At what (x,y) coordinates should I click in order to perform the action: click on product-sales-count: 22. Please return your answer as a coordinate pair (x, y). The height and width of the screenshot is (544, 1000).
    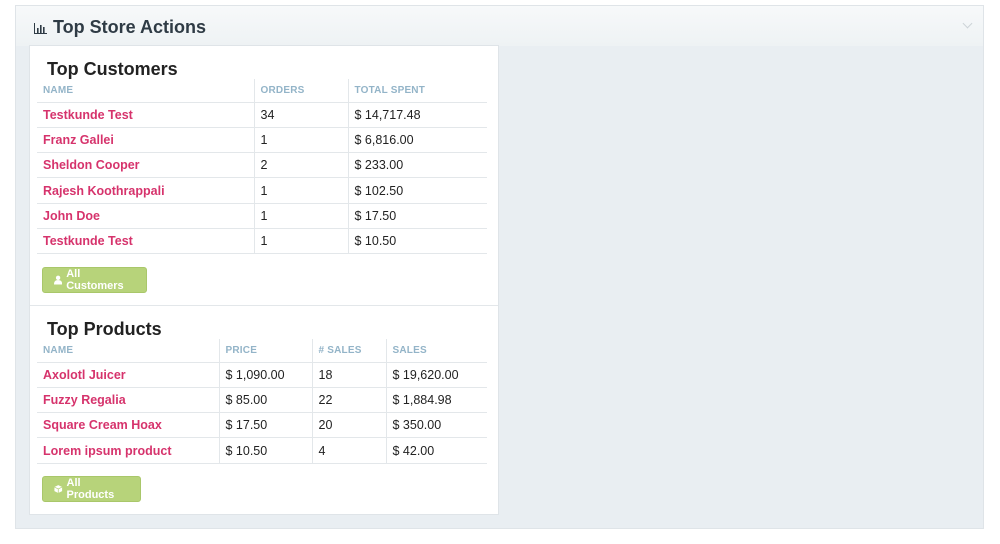
    Looking at the image, I should click on (348, 400).